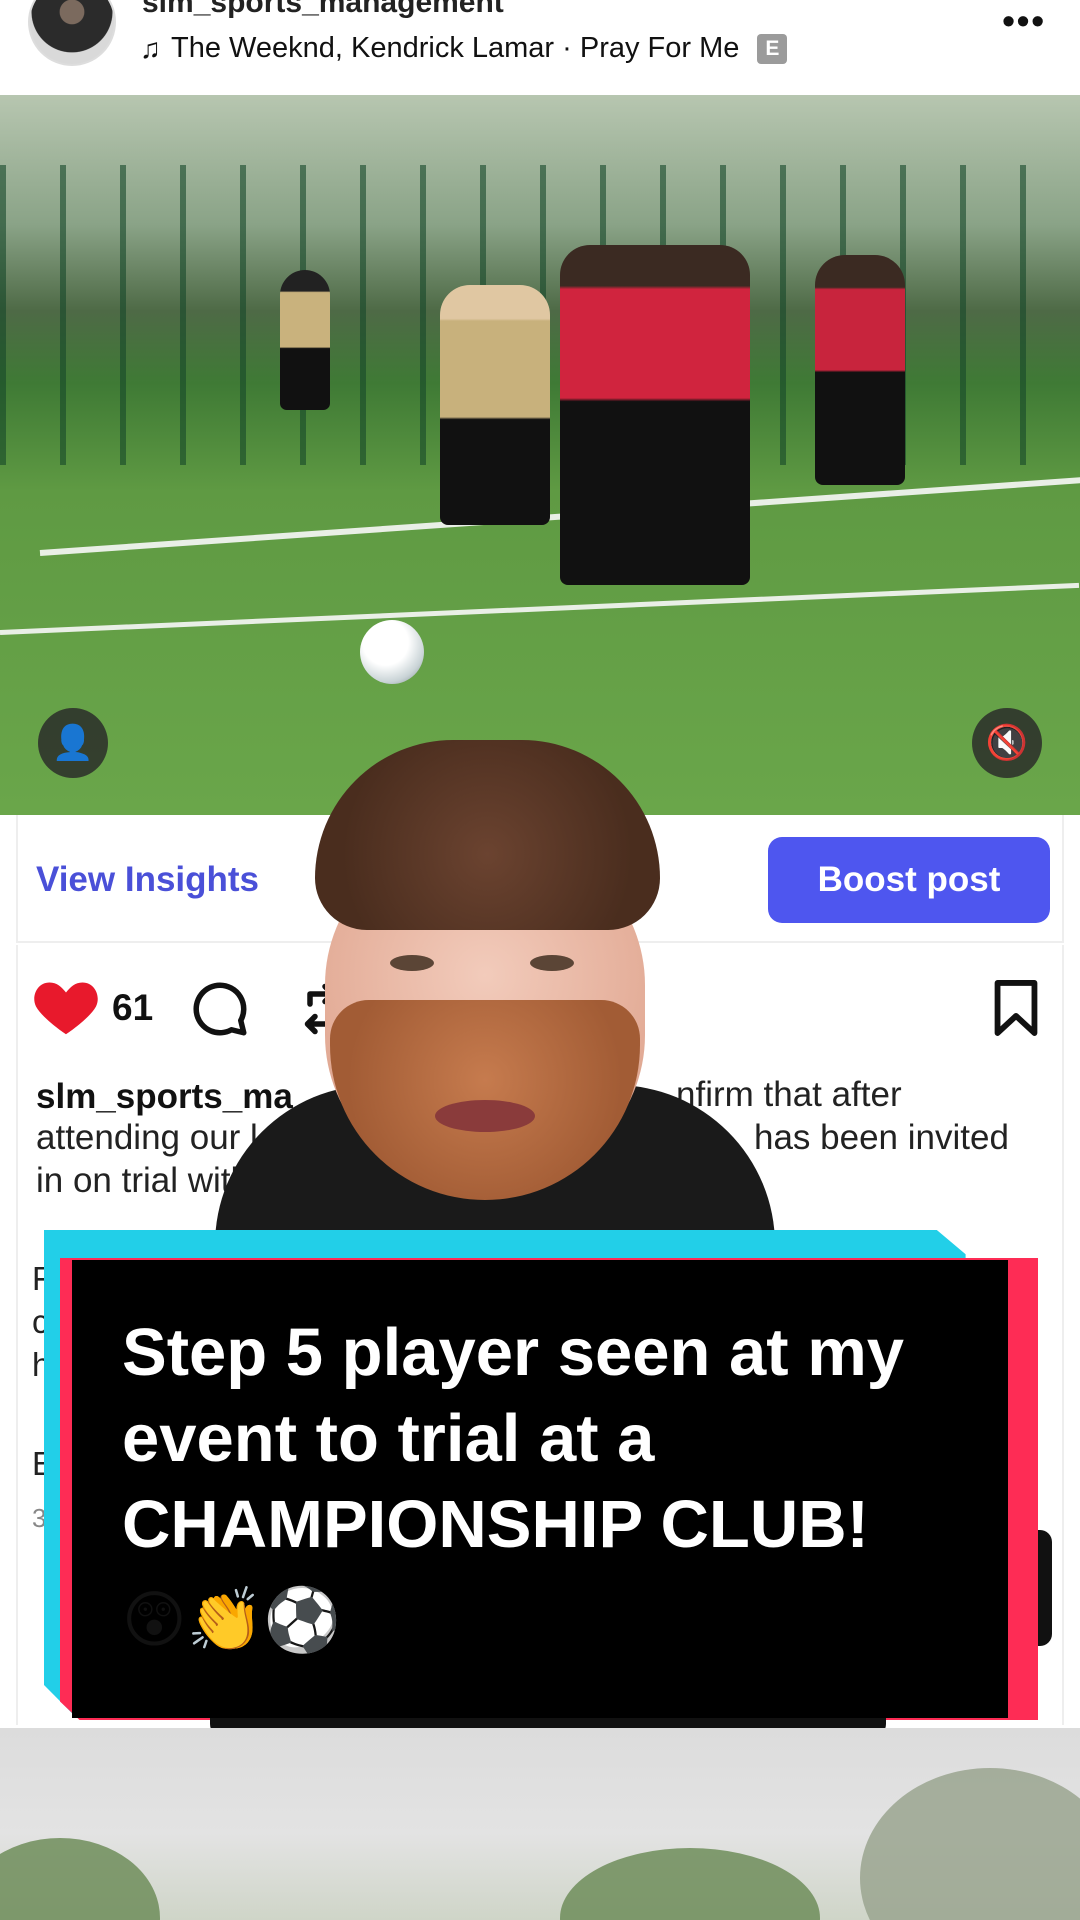 The image size is (1080, 1920). I want to click on presenter-mouth, so click(485, 1116).